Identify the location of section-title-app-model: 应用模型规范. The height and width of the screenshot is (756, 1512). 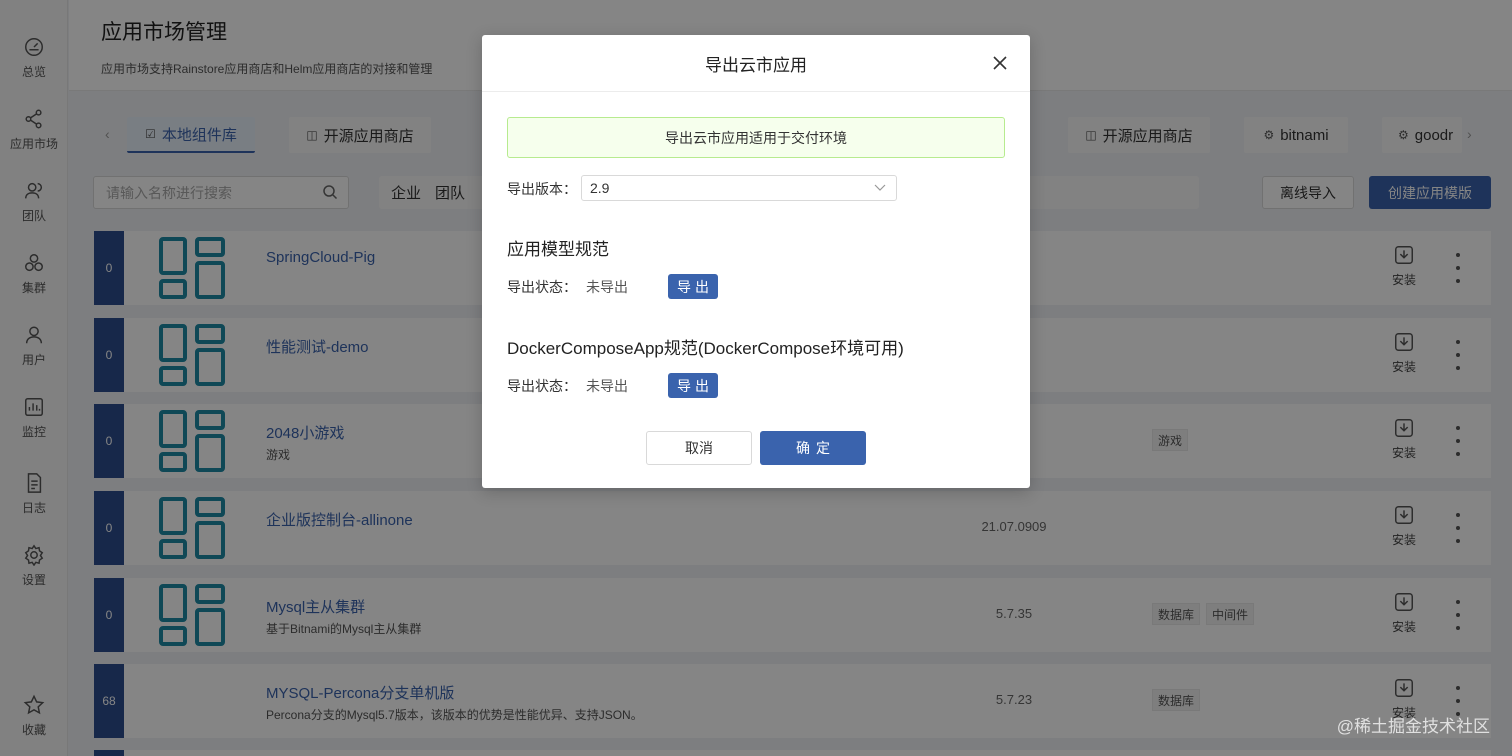
(558, 249).